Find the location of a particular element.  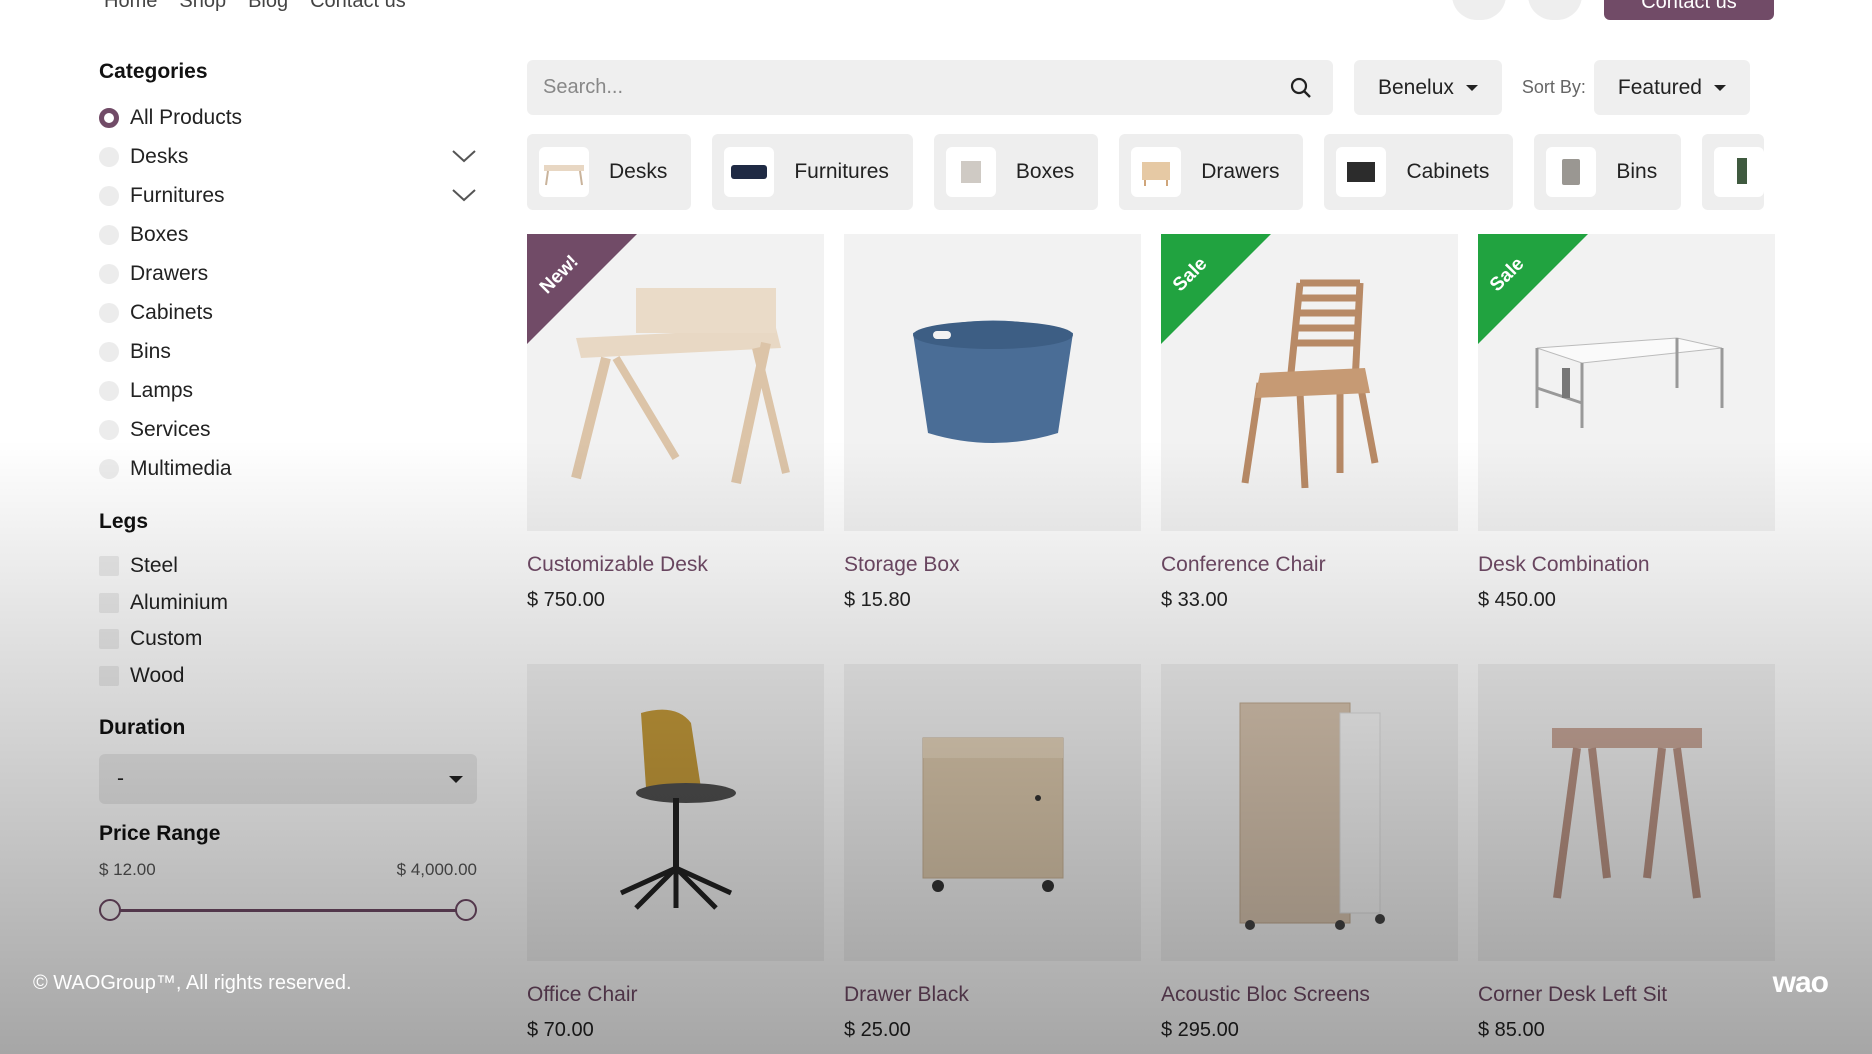

product-name: Desk Combination is located at coordinates (1626, 565).